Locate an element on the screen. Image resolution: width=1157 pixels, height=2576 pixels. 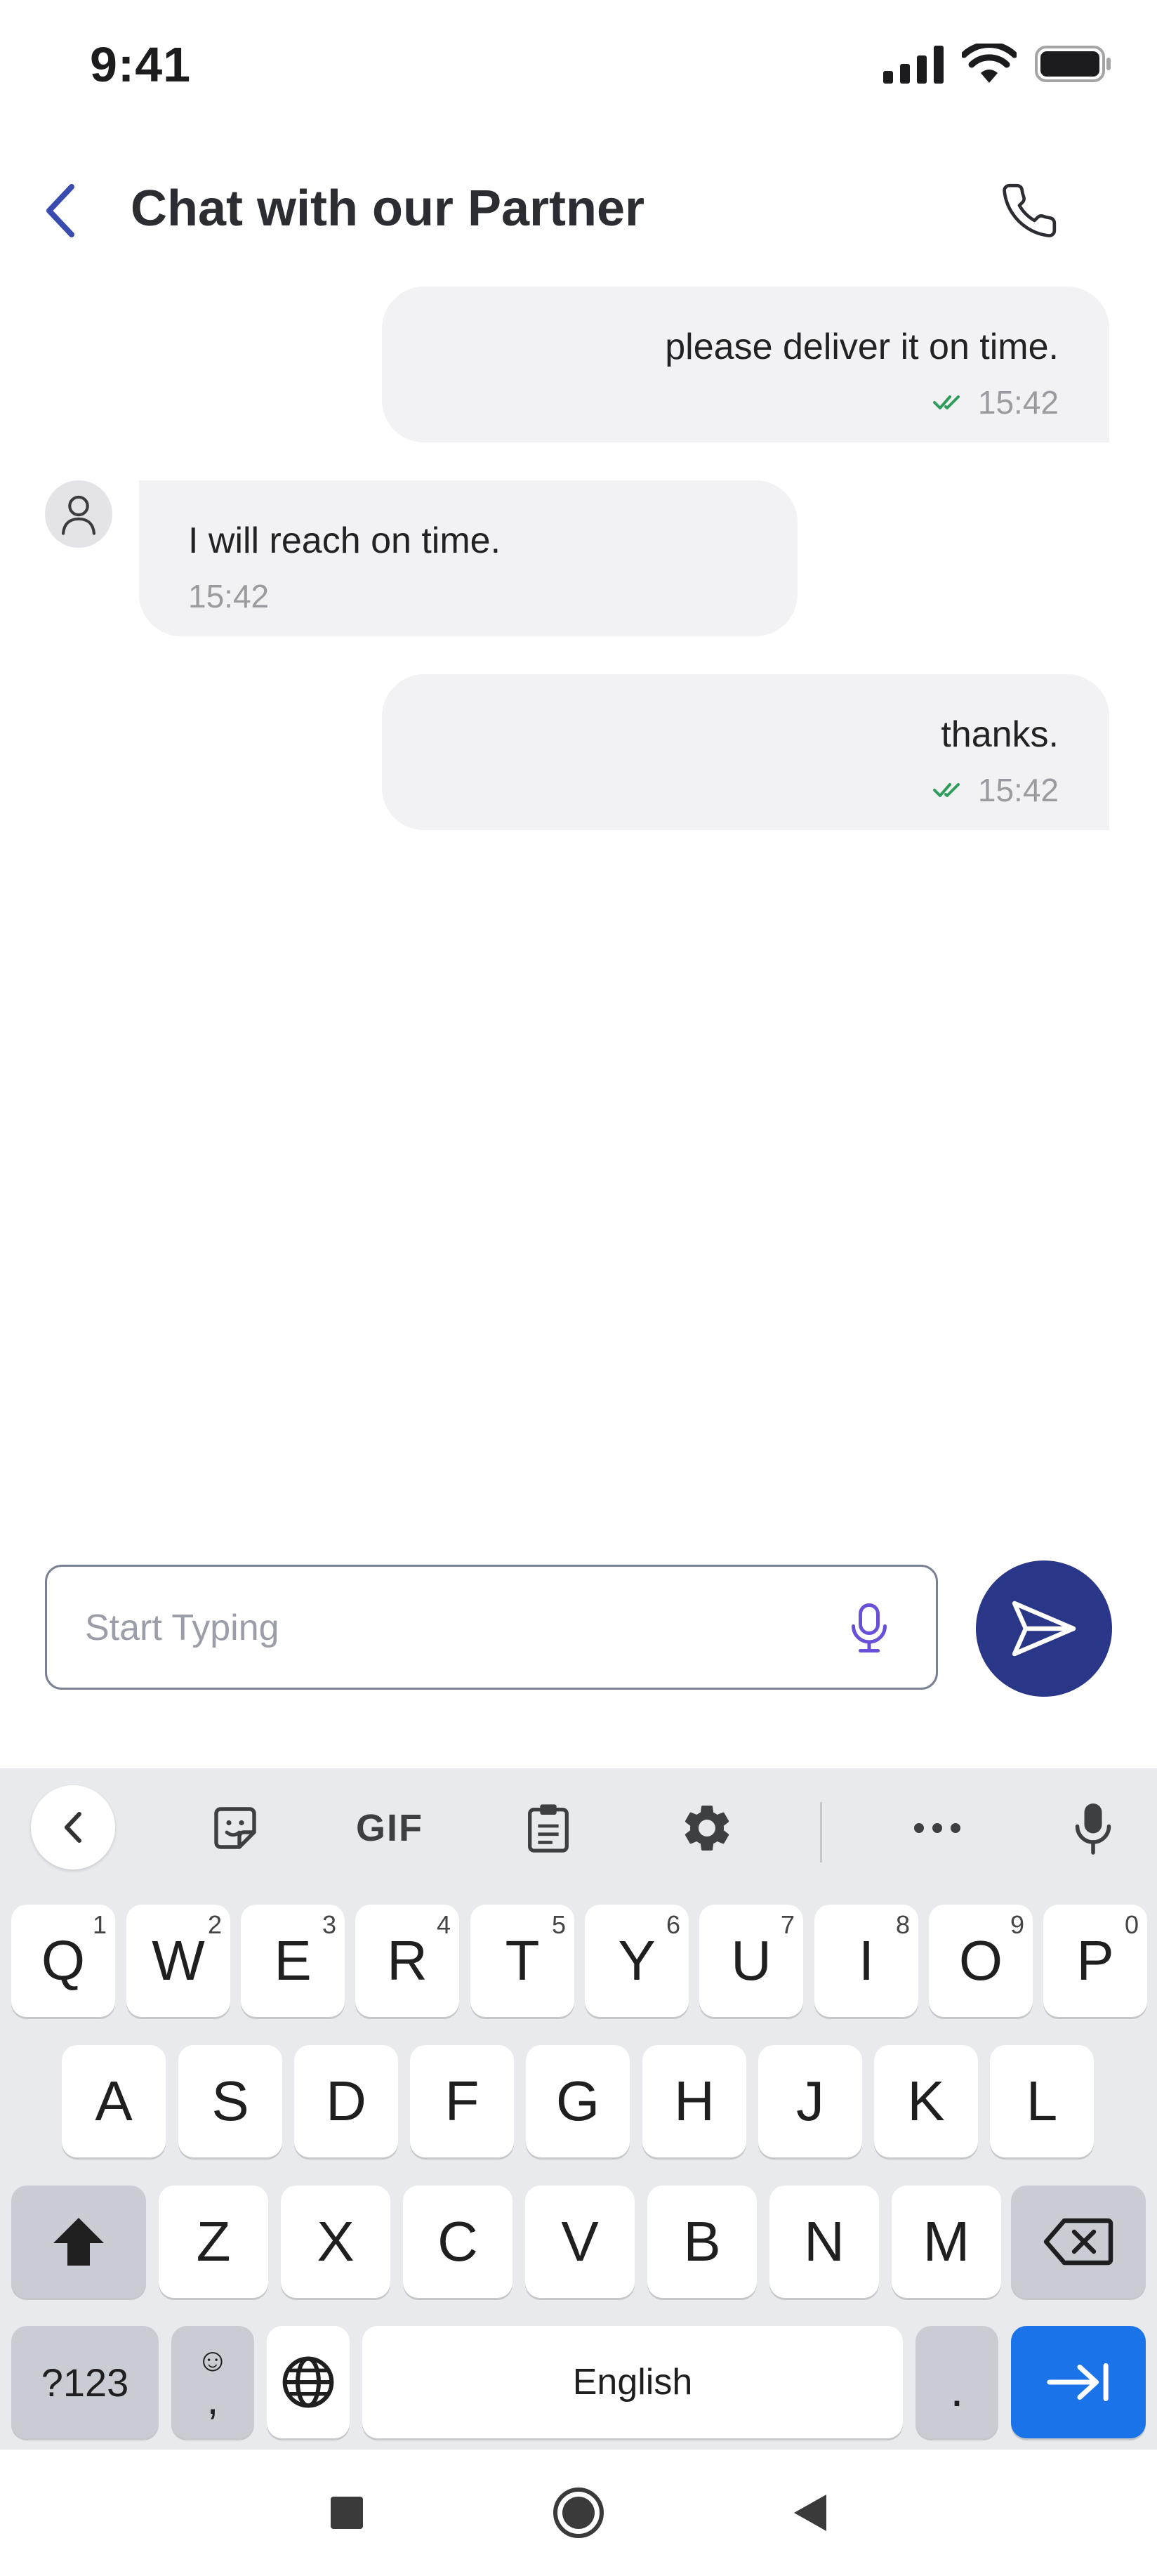
key-f: F is located at coordinates (462, 2101).